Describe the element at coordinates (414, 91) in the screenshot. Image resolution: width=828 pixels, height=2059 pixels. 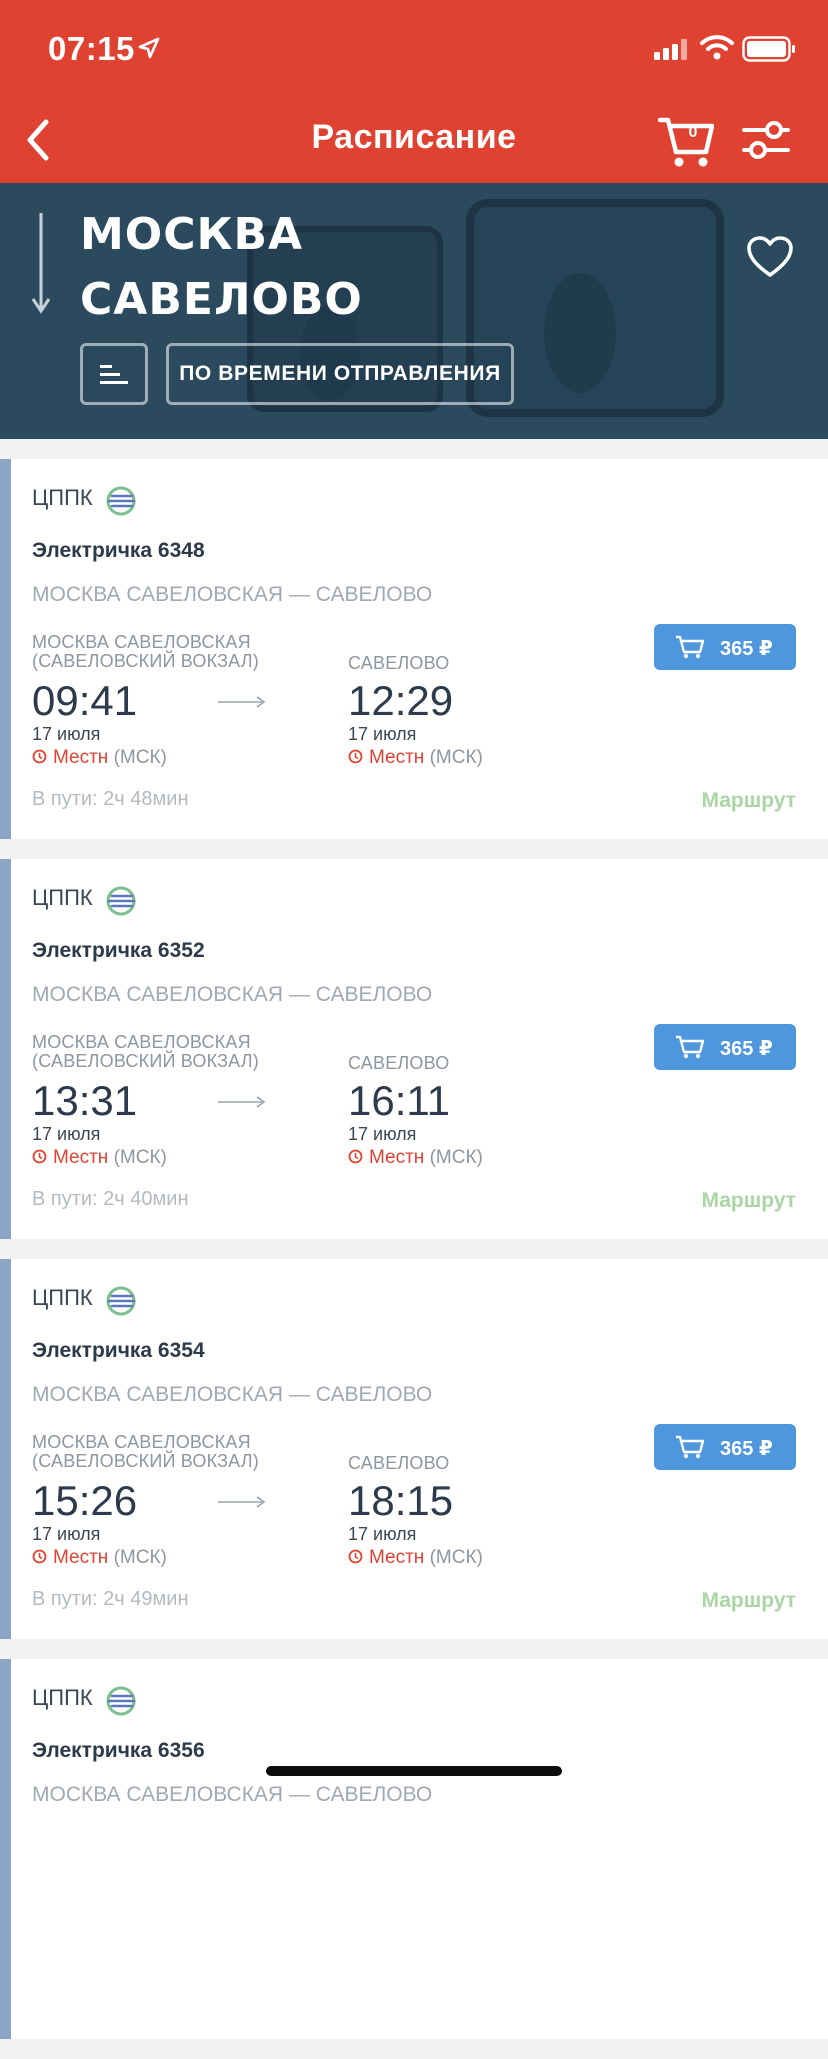
I see `app-header: 07:15 Расписание 0` at that location.